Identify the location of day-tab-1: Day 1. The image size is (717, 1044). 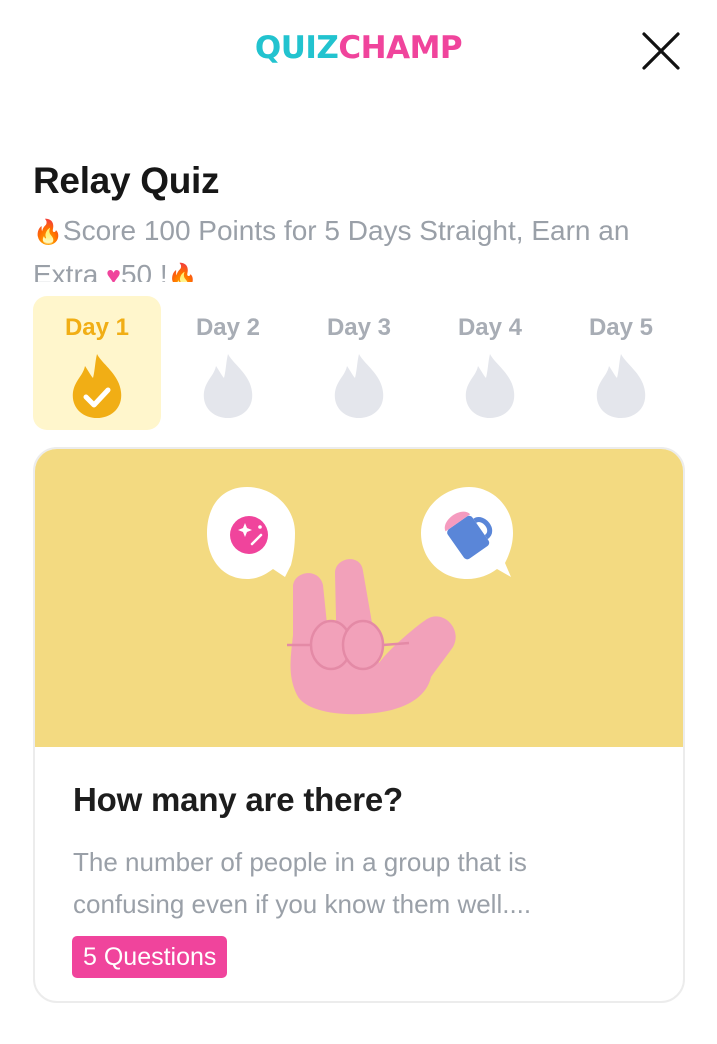
(97, 363).